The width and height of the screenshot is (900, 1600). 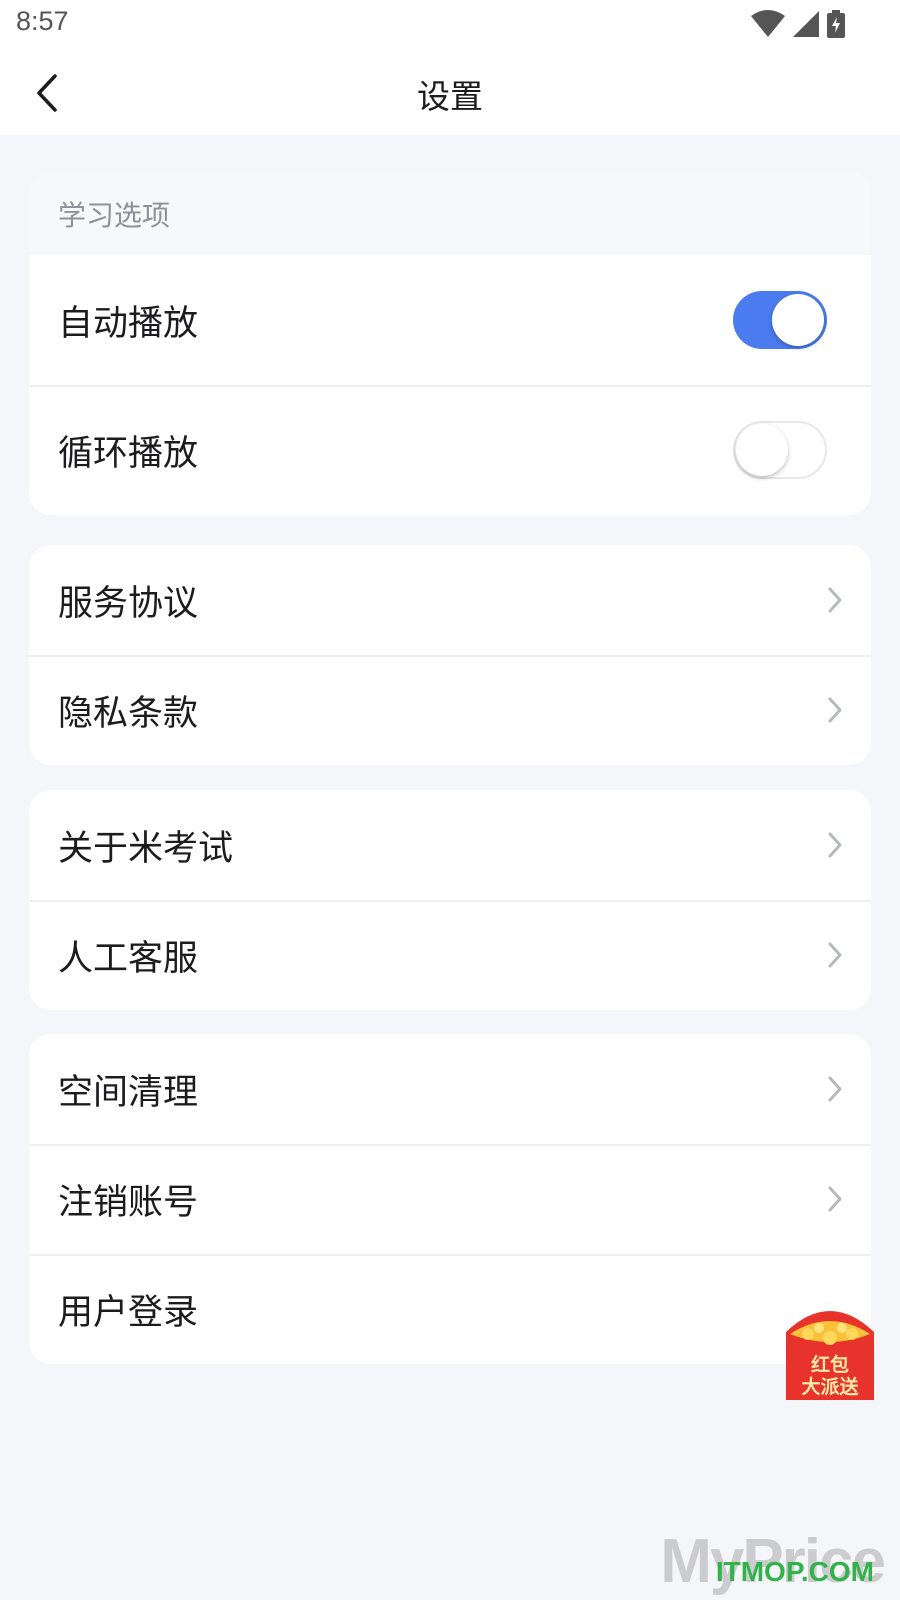 What do you see at coordinates (829, 1365) in the screenshot?
I see `red-packet-line1: 红包` at bounding box center [829, 1365].